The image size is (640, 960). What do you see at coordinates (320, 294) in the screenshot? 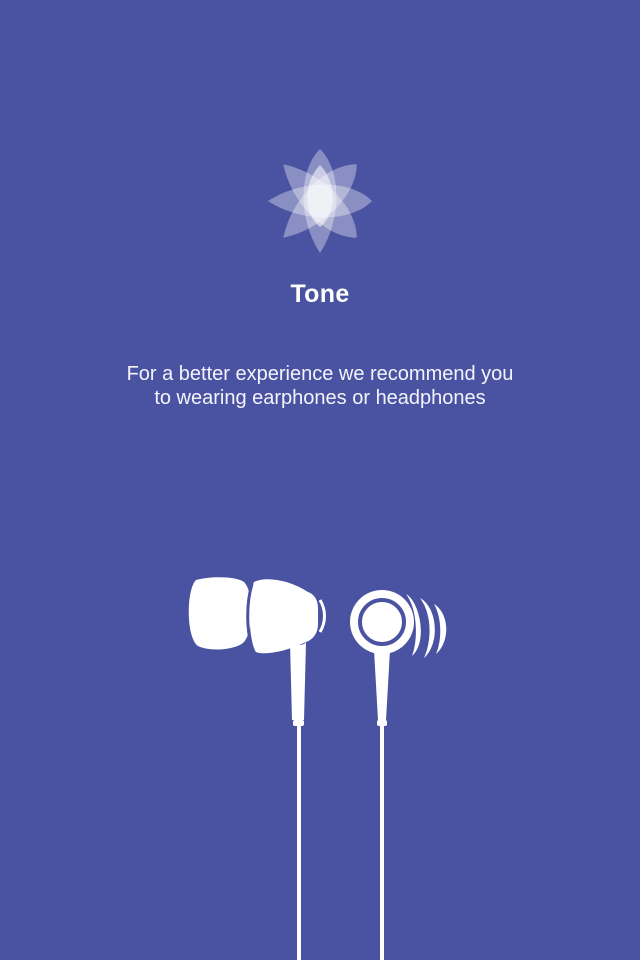
I see `app-title: Tone` at bounding box center [320, 294].